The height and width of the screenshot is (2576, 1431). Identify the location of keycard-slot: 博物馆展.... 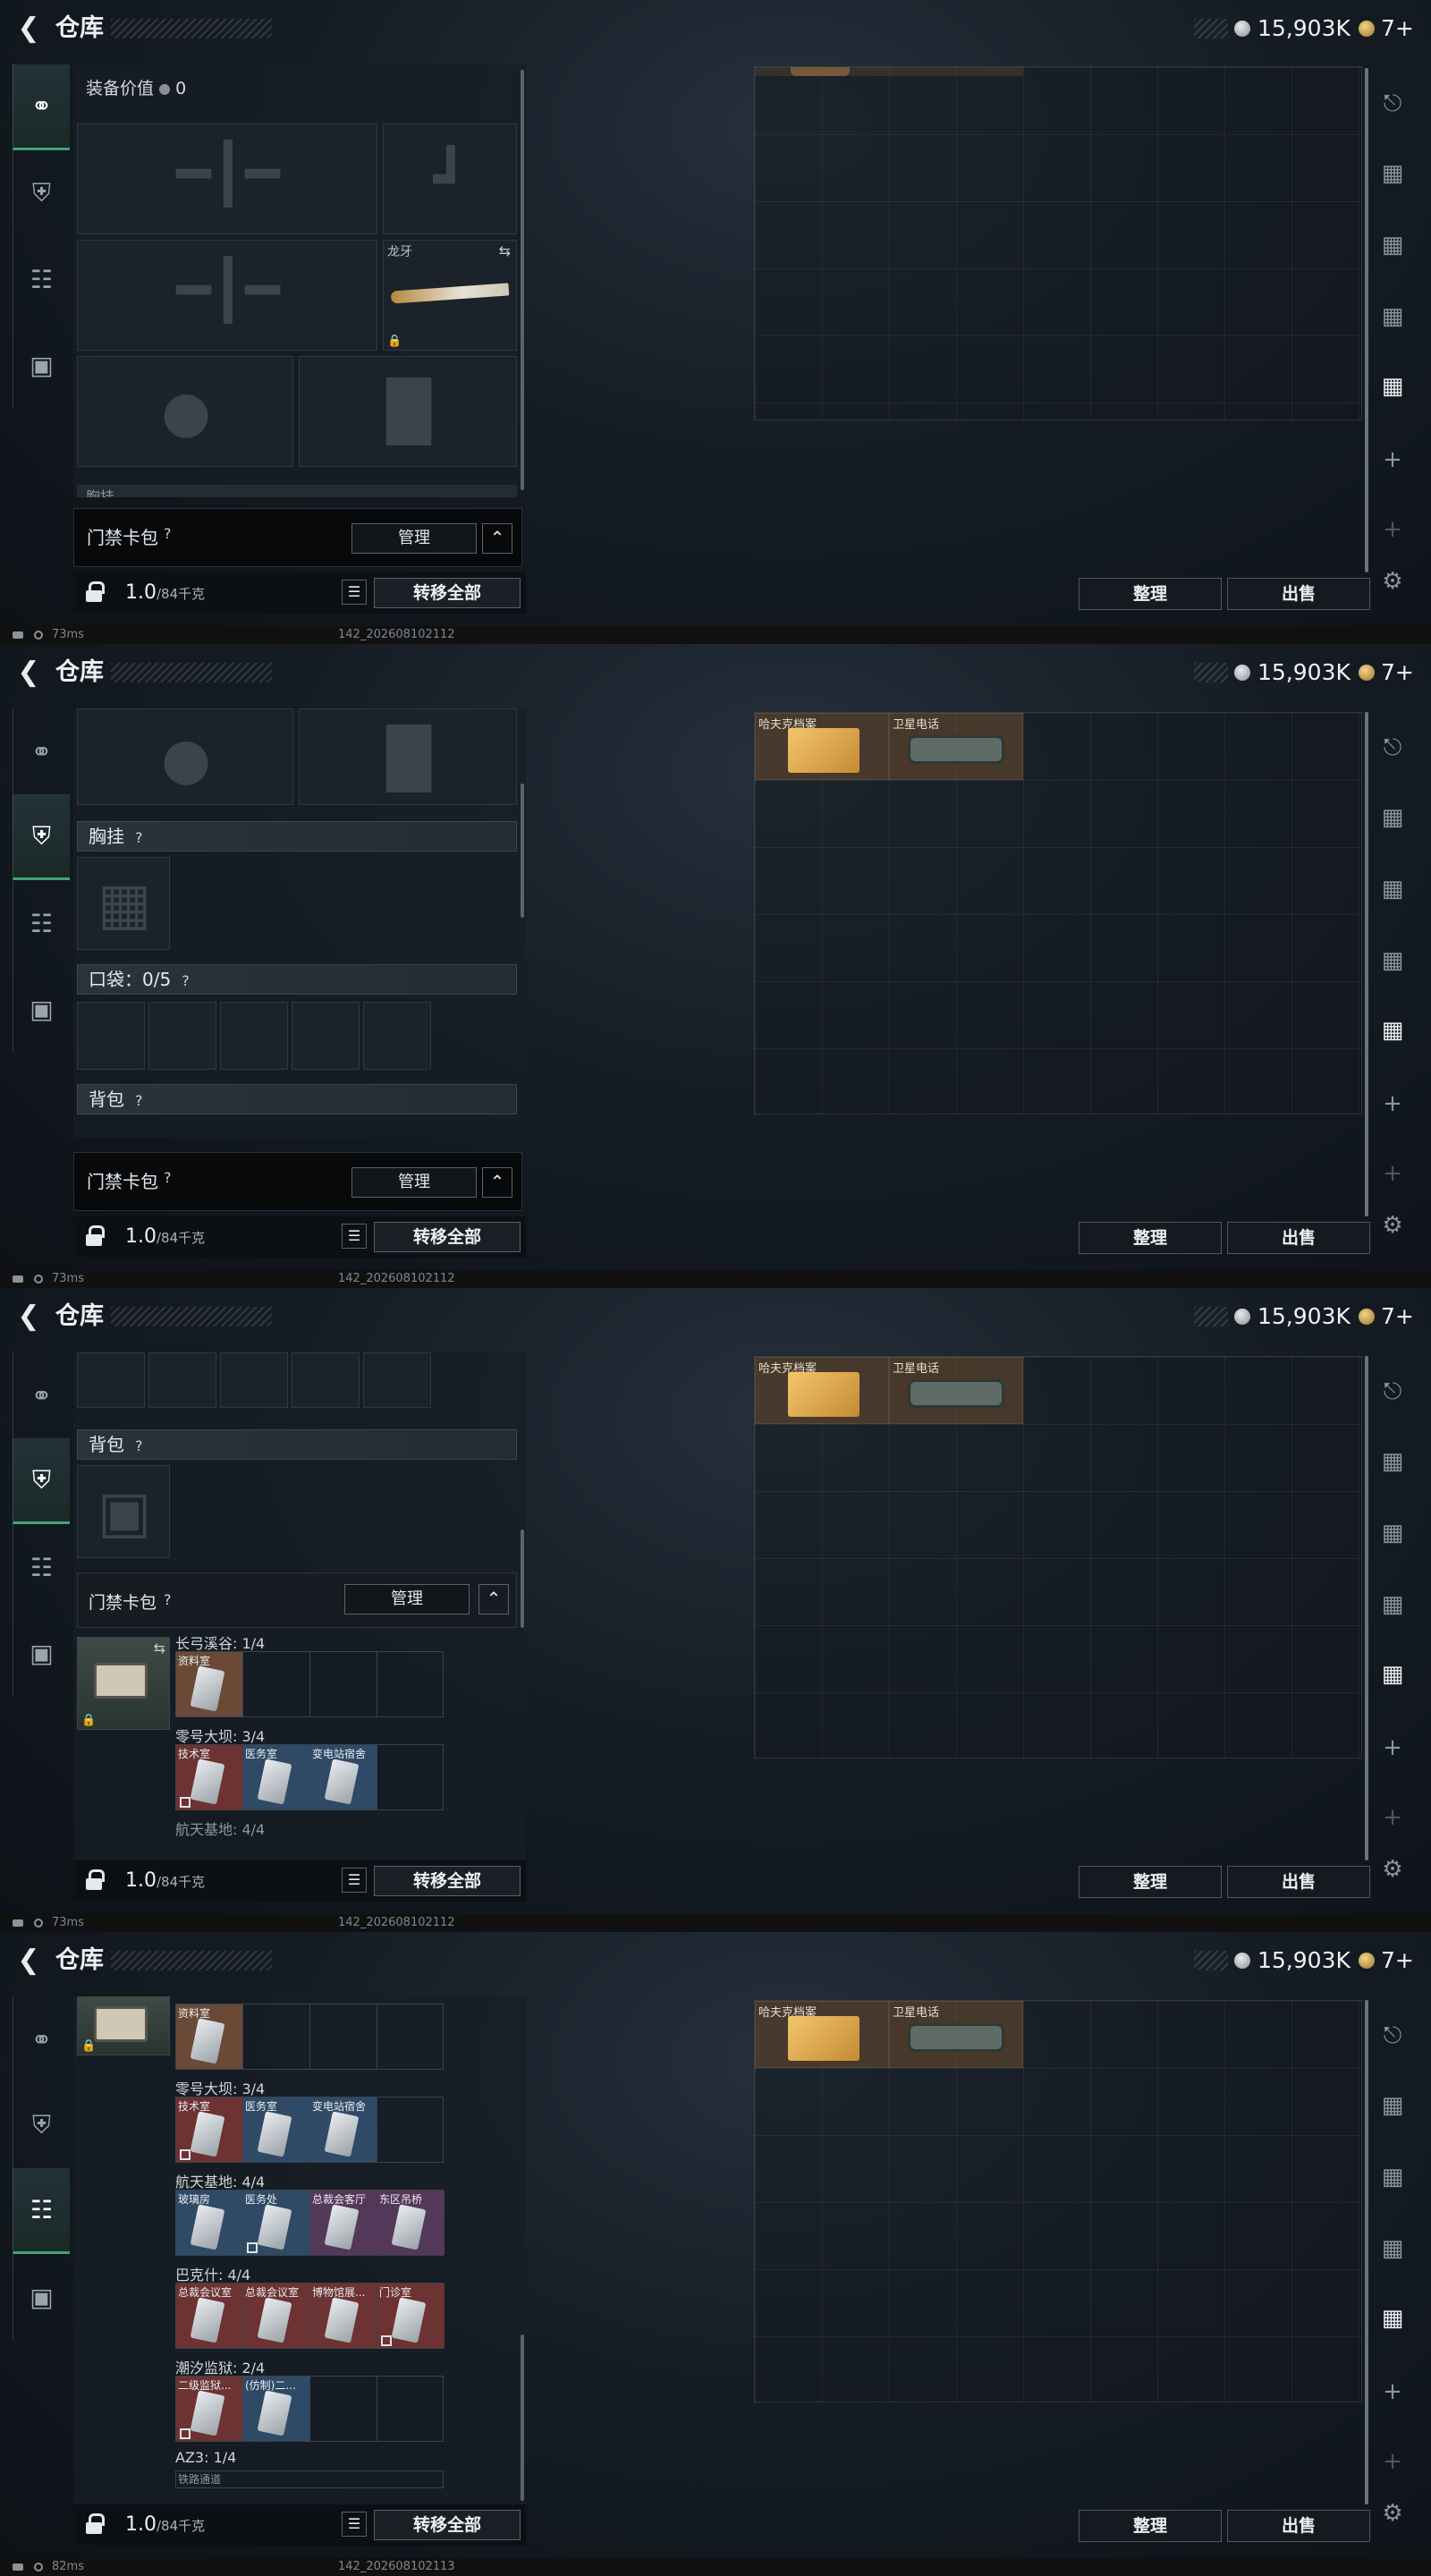
(344, 2316).